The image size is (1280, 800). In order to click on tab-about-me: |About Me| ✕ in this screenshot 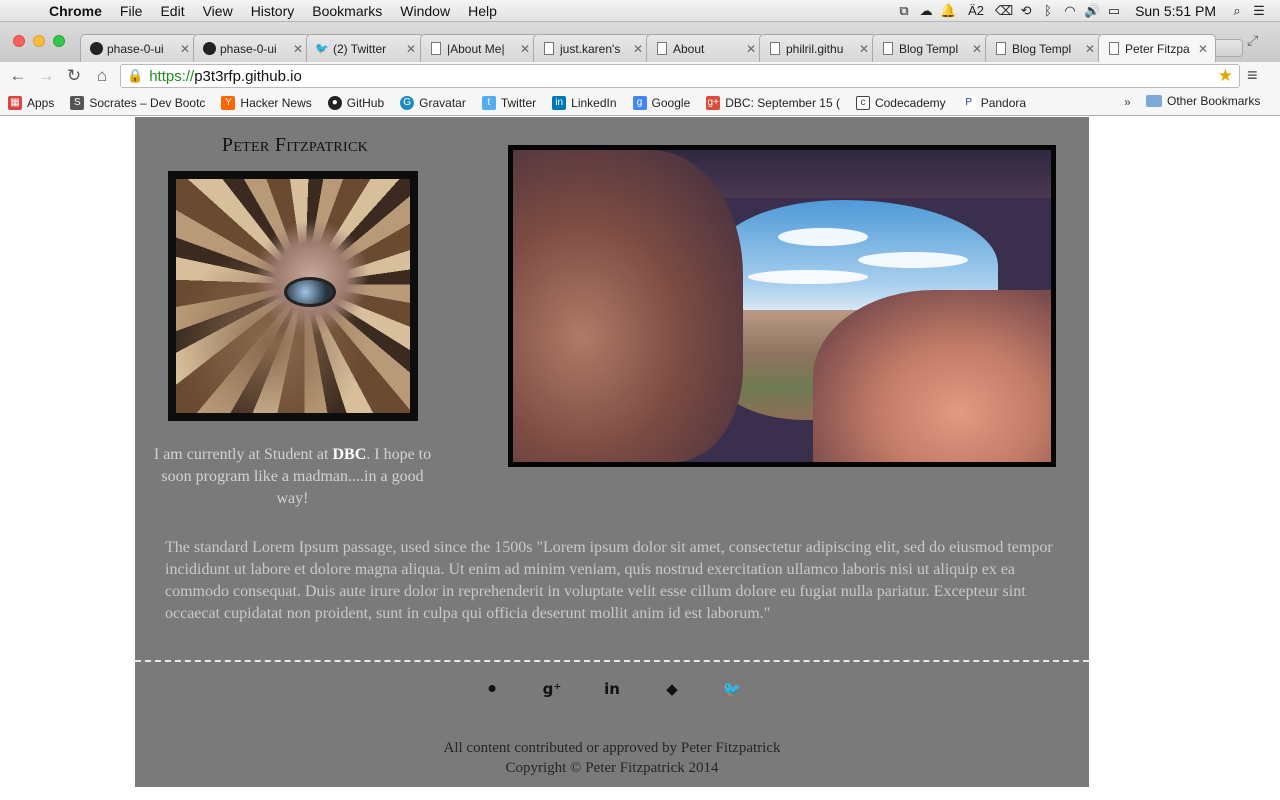, I will do `click(479, 48)`.